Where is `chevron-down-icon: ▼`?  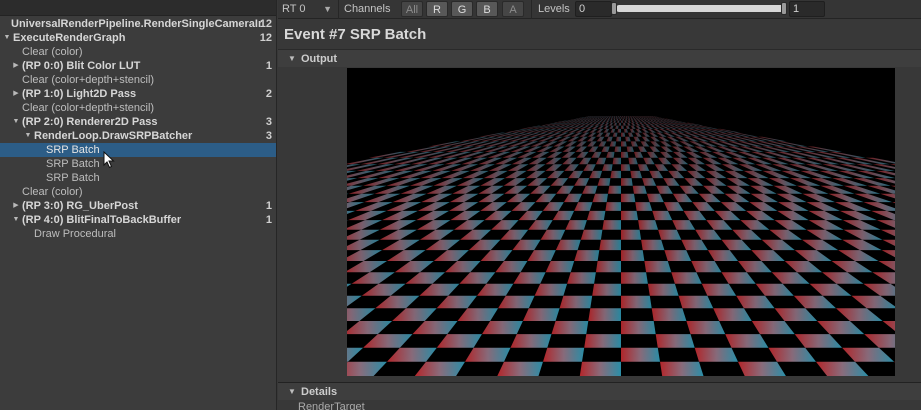 chevron-down-icon: ▼ is located at coordinates (327, 9).